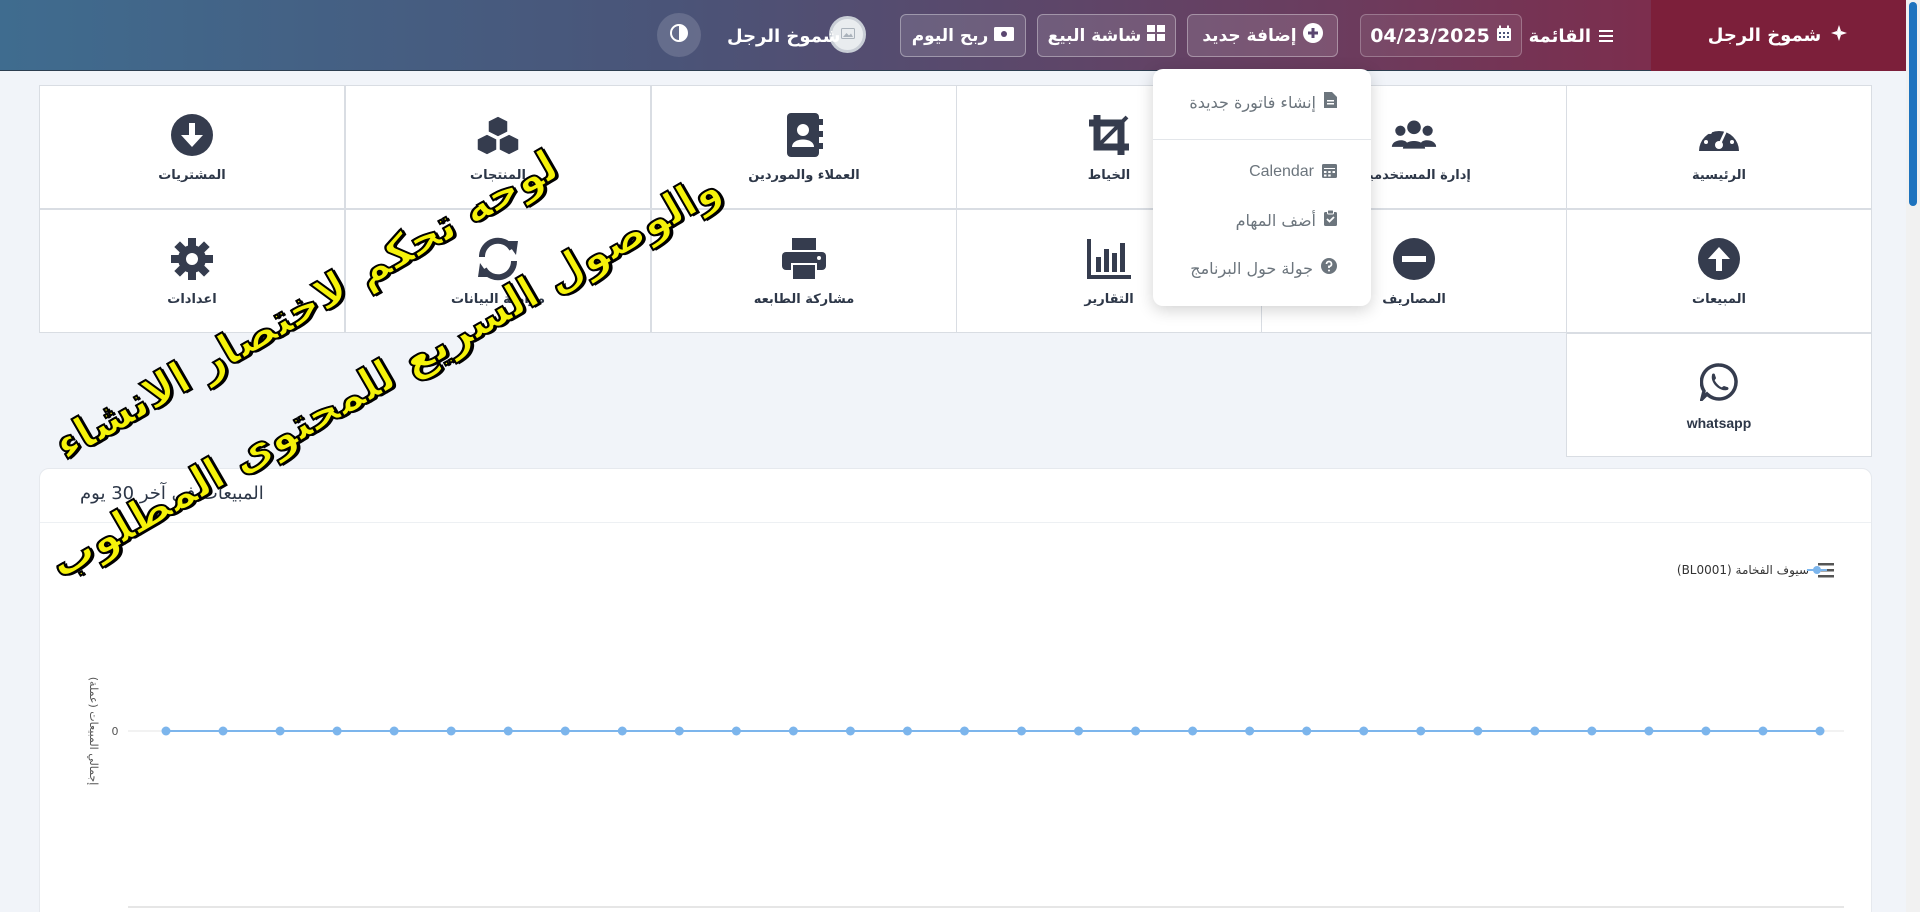  I want to click on dropdown-item-calendar: Calendar, so click(1293, 172).